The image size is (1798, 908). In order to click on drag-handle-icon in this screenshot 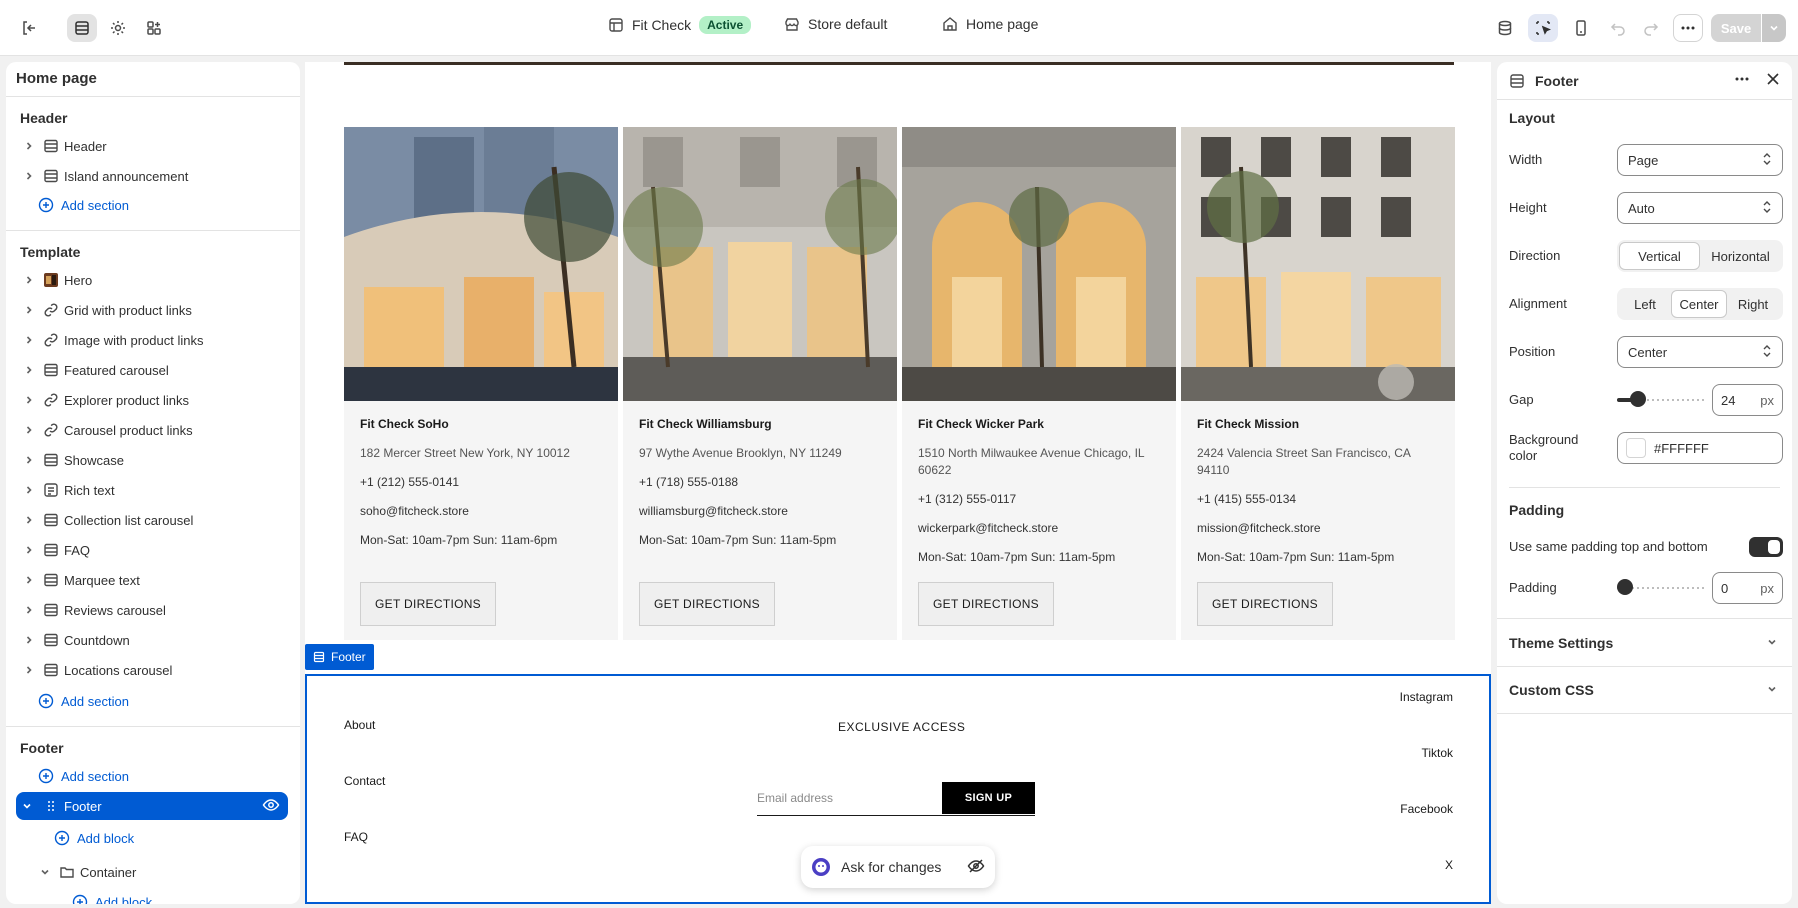, I will do `click(51, 806)`.